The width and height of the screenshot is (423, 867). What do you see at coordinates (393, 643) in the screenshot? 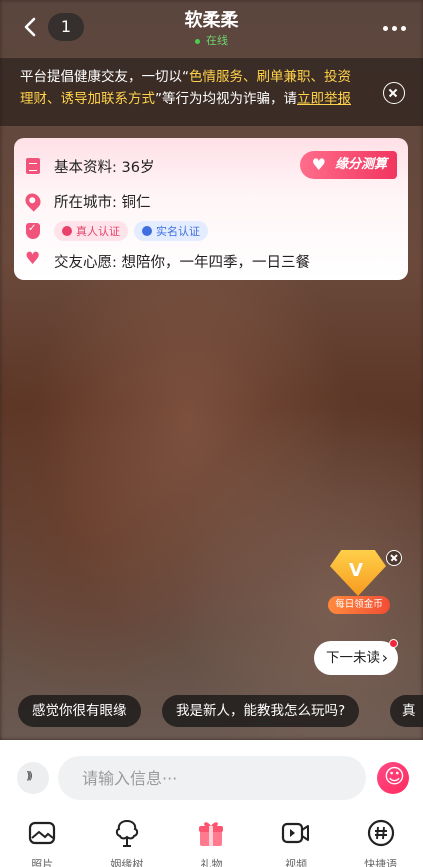
I see `unread-dot` at bounding box center [393, 643].